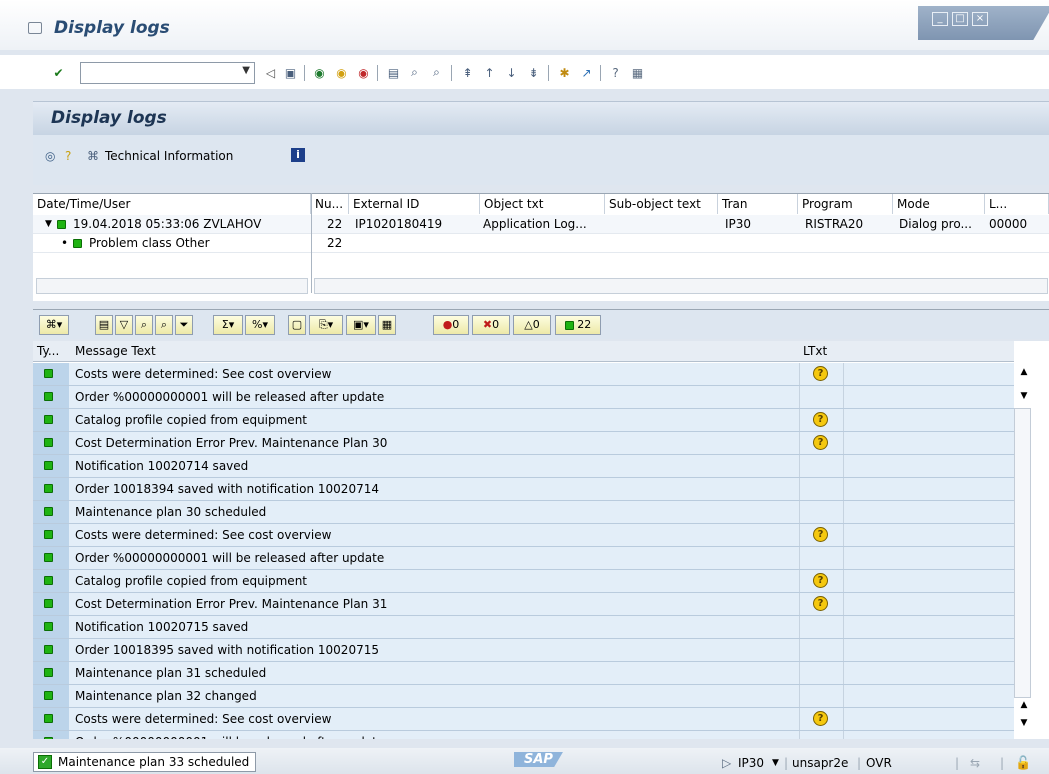  I want to click on enter-icon: ✔, so click(58, 72).